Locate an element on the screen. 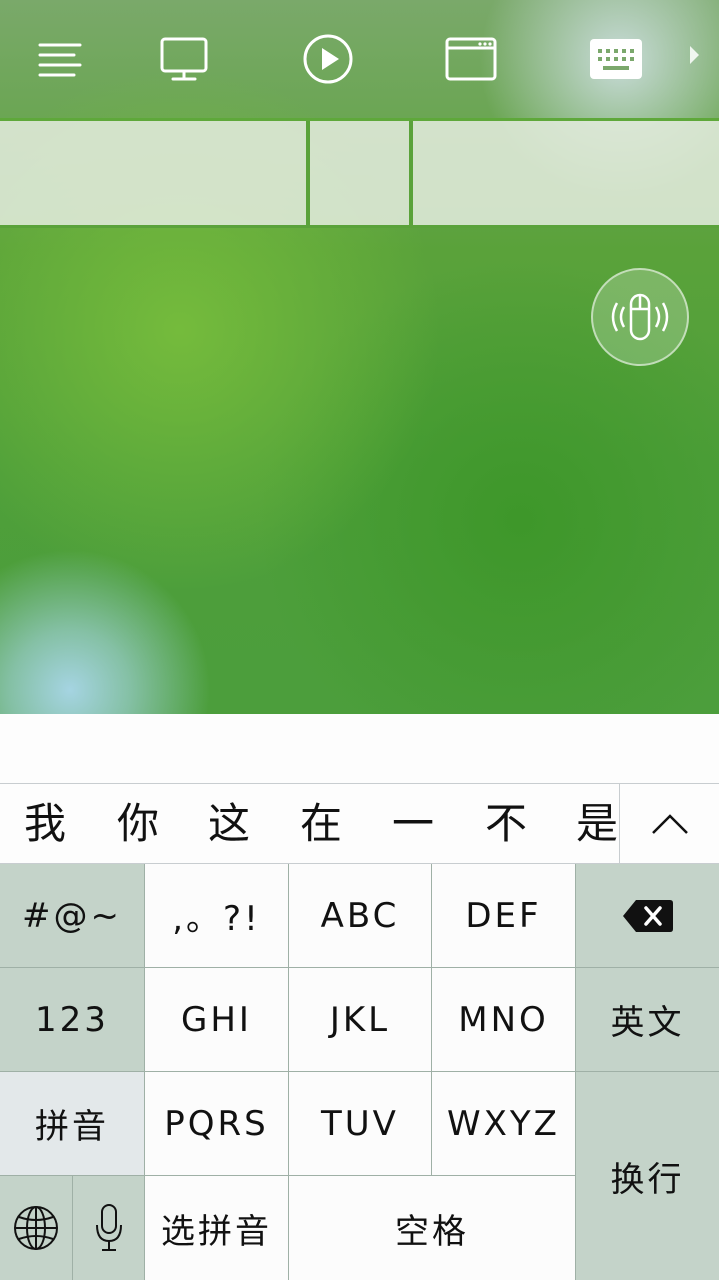 This screenshot has width=719, height=1280. backspace-icon is located at coordinates (647, 915).